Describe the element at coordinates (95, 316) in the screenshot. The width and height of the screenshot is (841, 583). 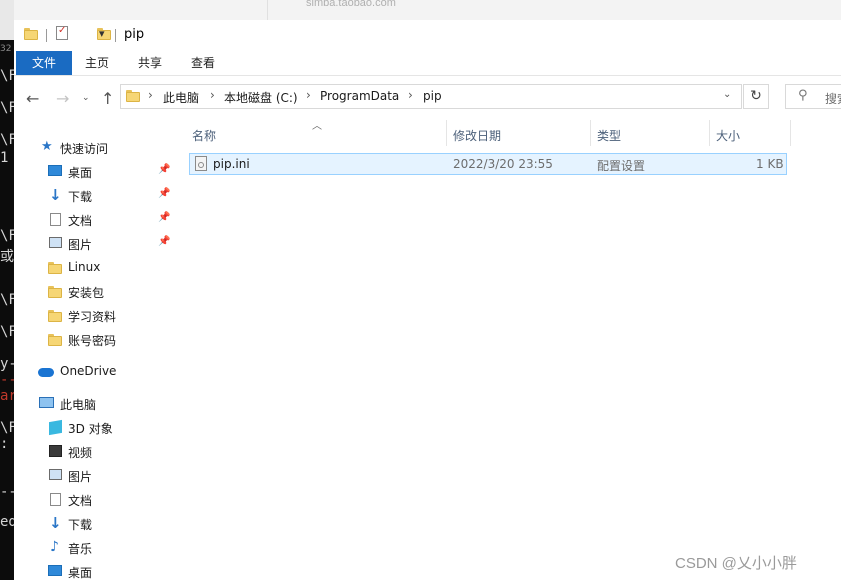
I see `nav-item-study-materials: 学习资料` at that location.